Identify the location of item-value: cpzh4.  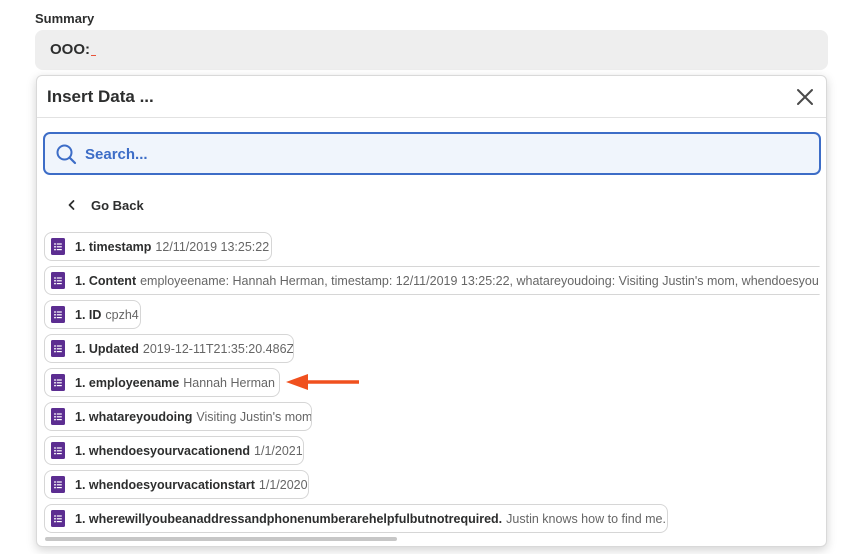
(122, 314).